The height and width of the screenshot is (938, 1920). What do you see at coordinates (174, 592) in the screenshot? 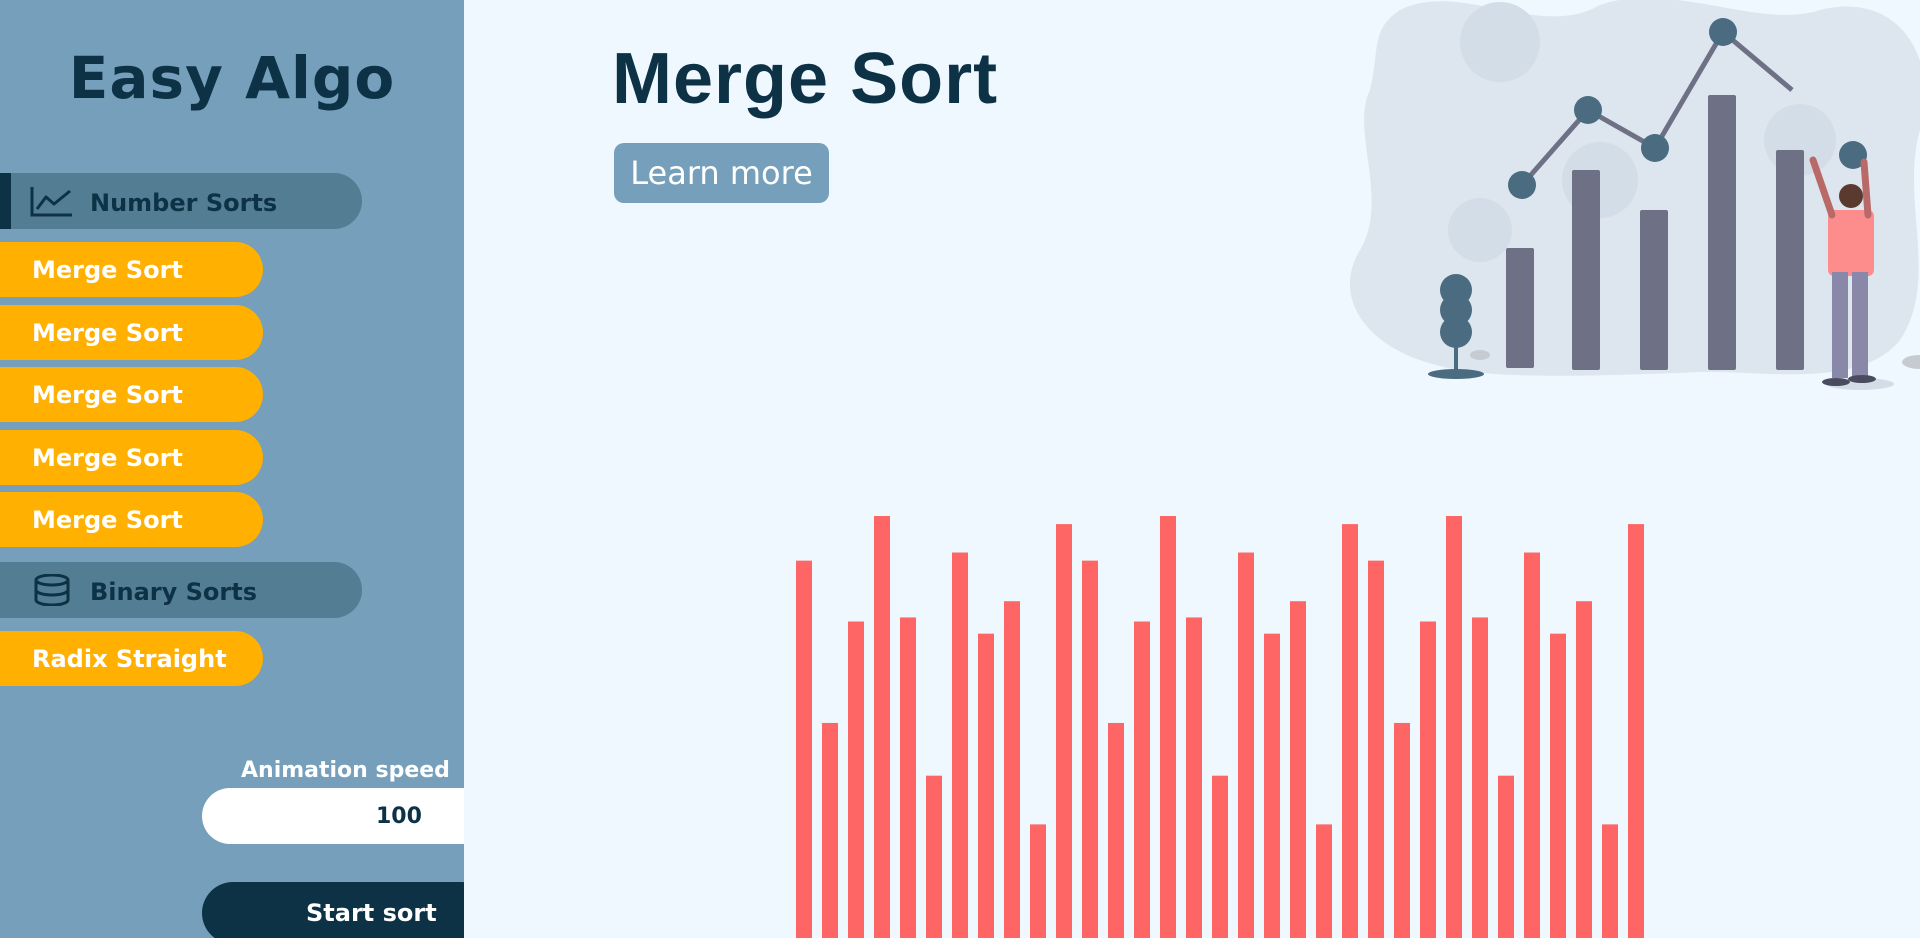
I see `category-label: Binary Sorts` at bounding box center [174, 592].